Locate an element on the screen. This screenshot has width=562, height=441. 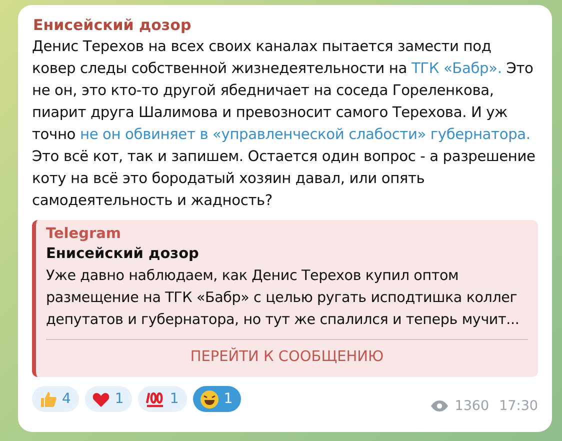
forward-title: Енисейский дозор is located at coordinates (123, 254).